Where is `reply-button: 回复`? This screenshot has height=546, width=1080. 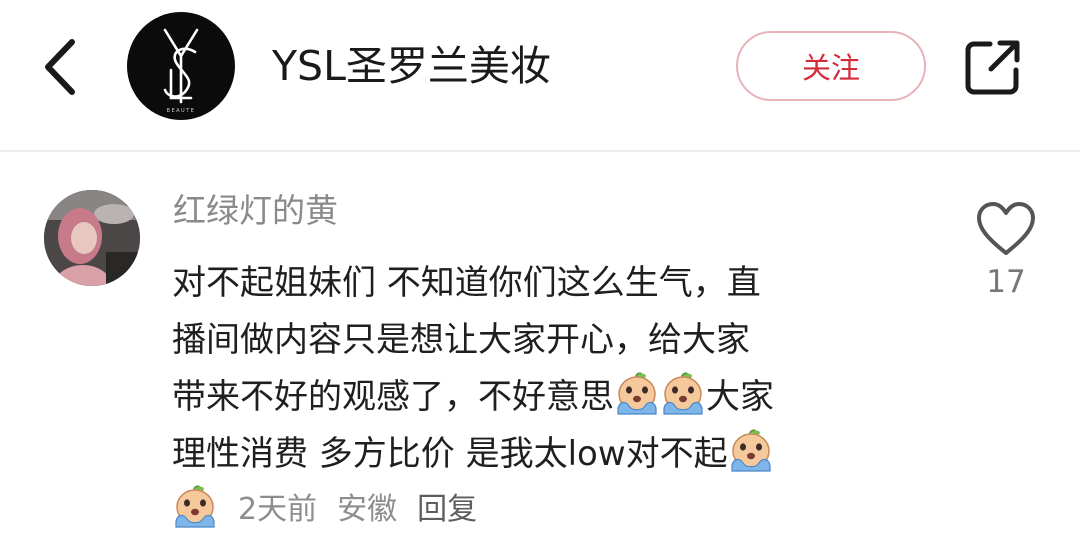 reply-button: 回复 is located at coordinates (447, 506).